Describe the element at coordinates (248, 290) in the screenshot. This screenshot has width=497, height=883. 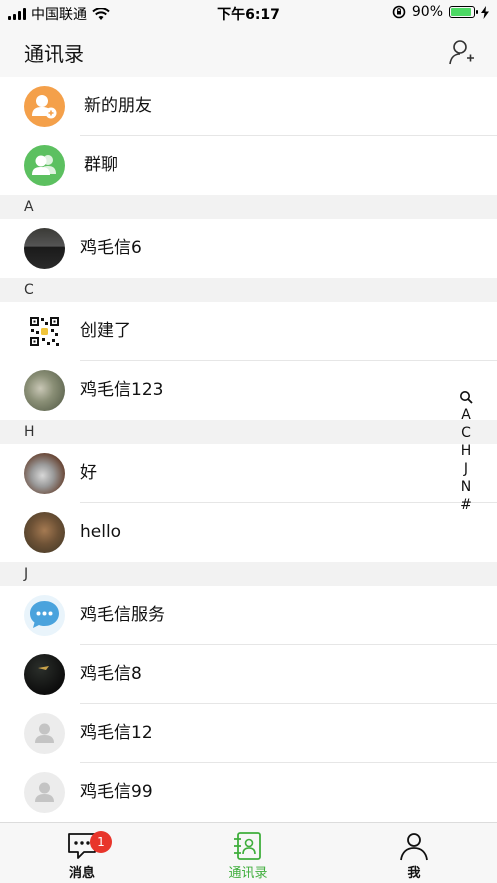
I see `section-header-c: C` at that location.